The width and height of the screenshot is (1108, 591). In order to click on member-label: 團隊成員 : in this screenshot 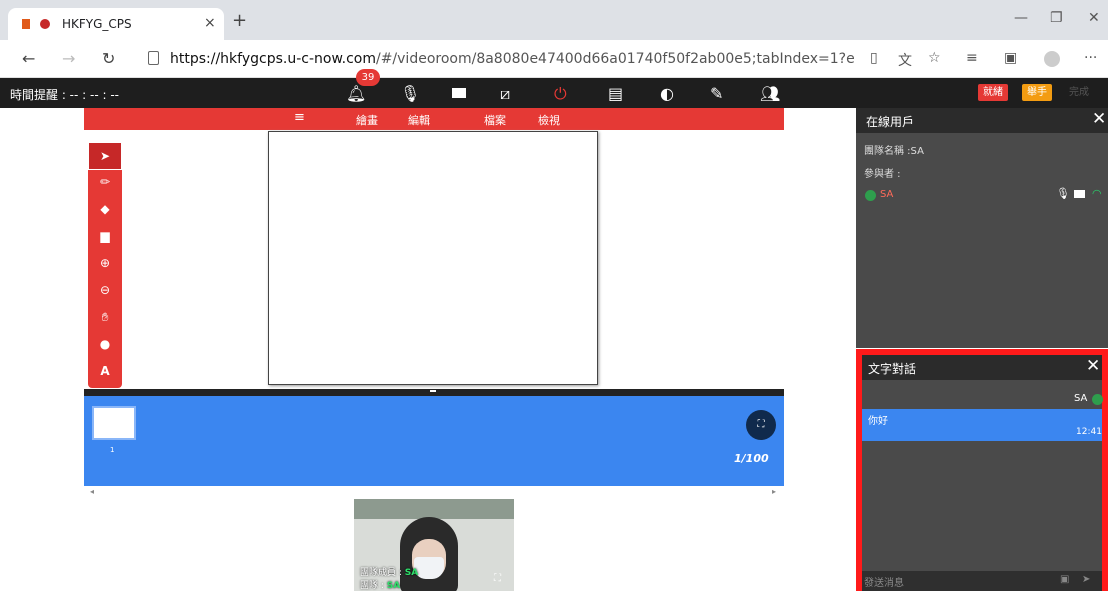, I will do `click(381, 573)`.